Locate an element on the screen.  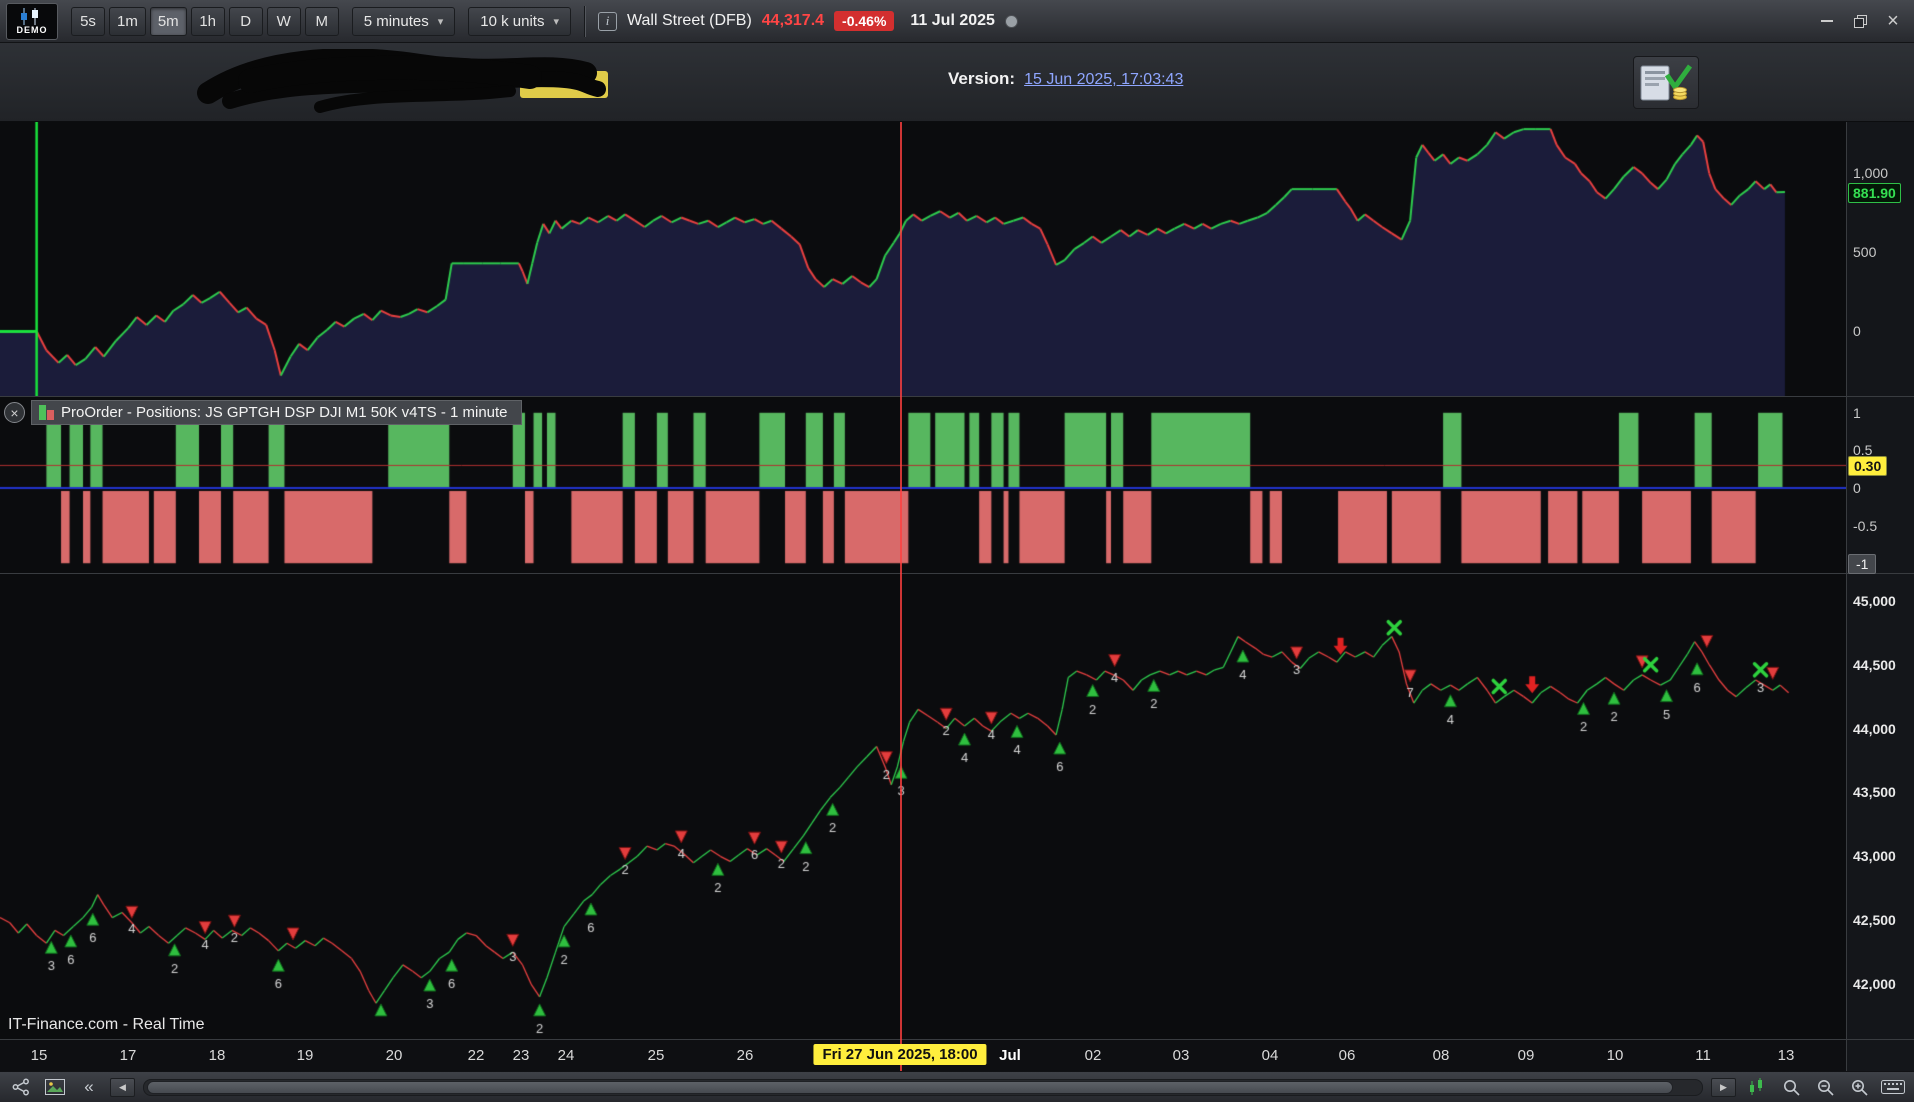
zoom-in-button is located at coordinates (1859, 1087).